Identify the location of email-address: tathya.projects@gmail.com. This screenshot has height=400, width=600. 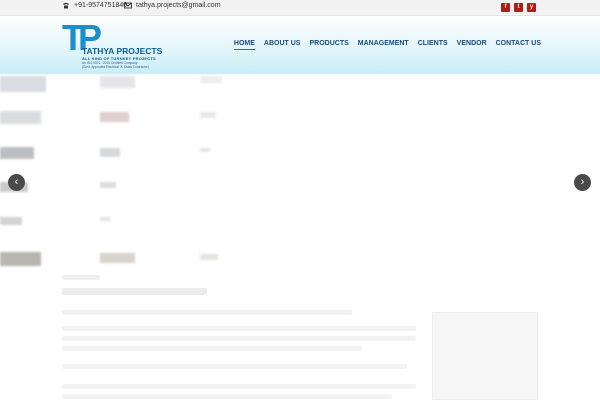
(178, 5).